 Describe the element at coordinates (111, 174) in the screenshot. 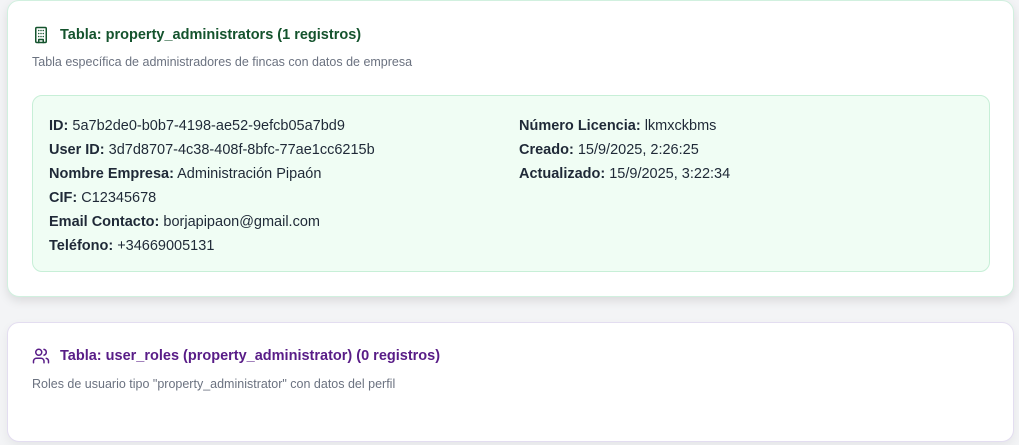

I see `field-label: Nombre Empresa:` at that location.